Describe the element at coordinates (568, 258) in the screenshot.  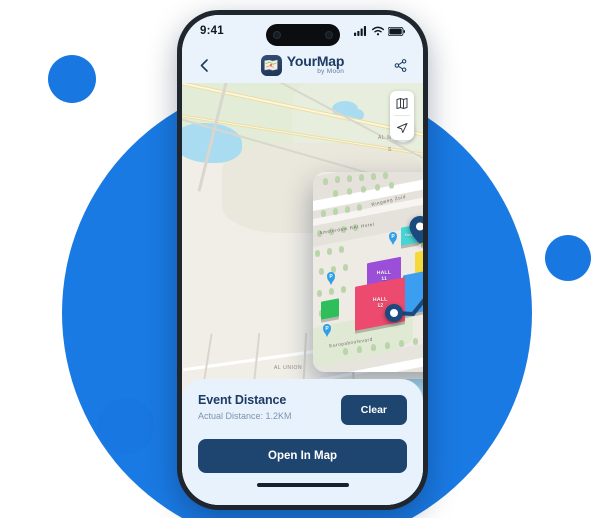
I see `decorative-circle-right` at that location.